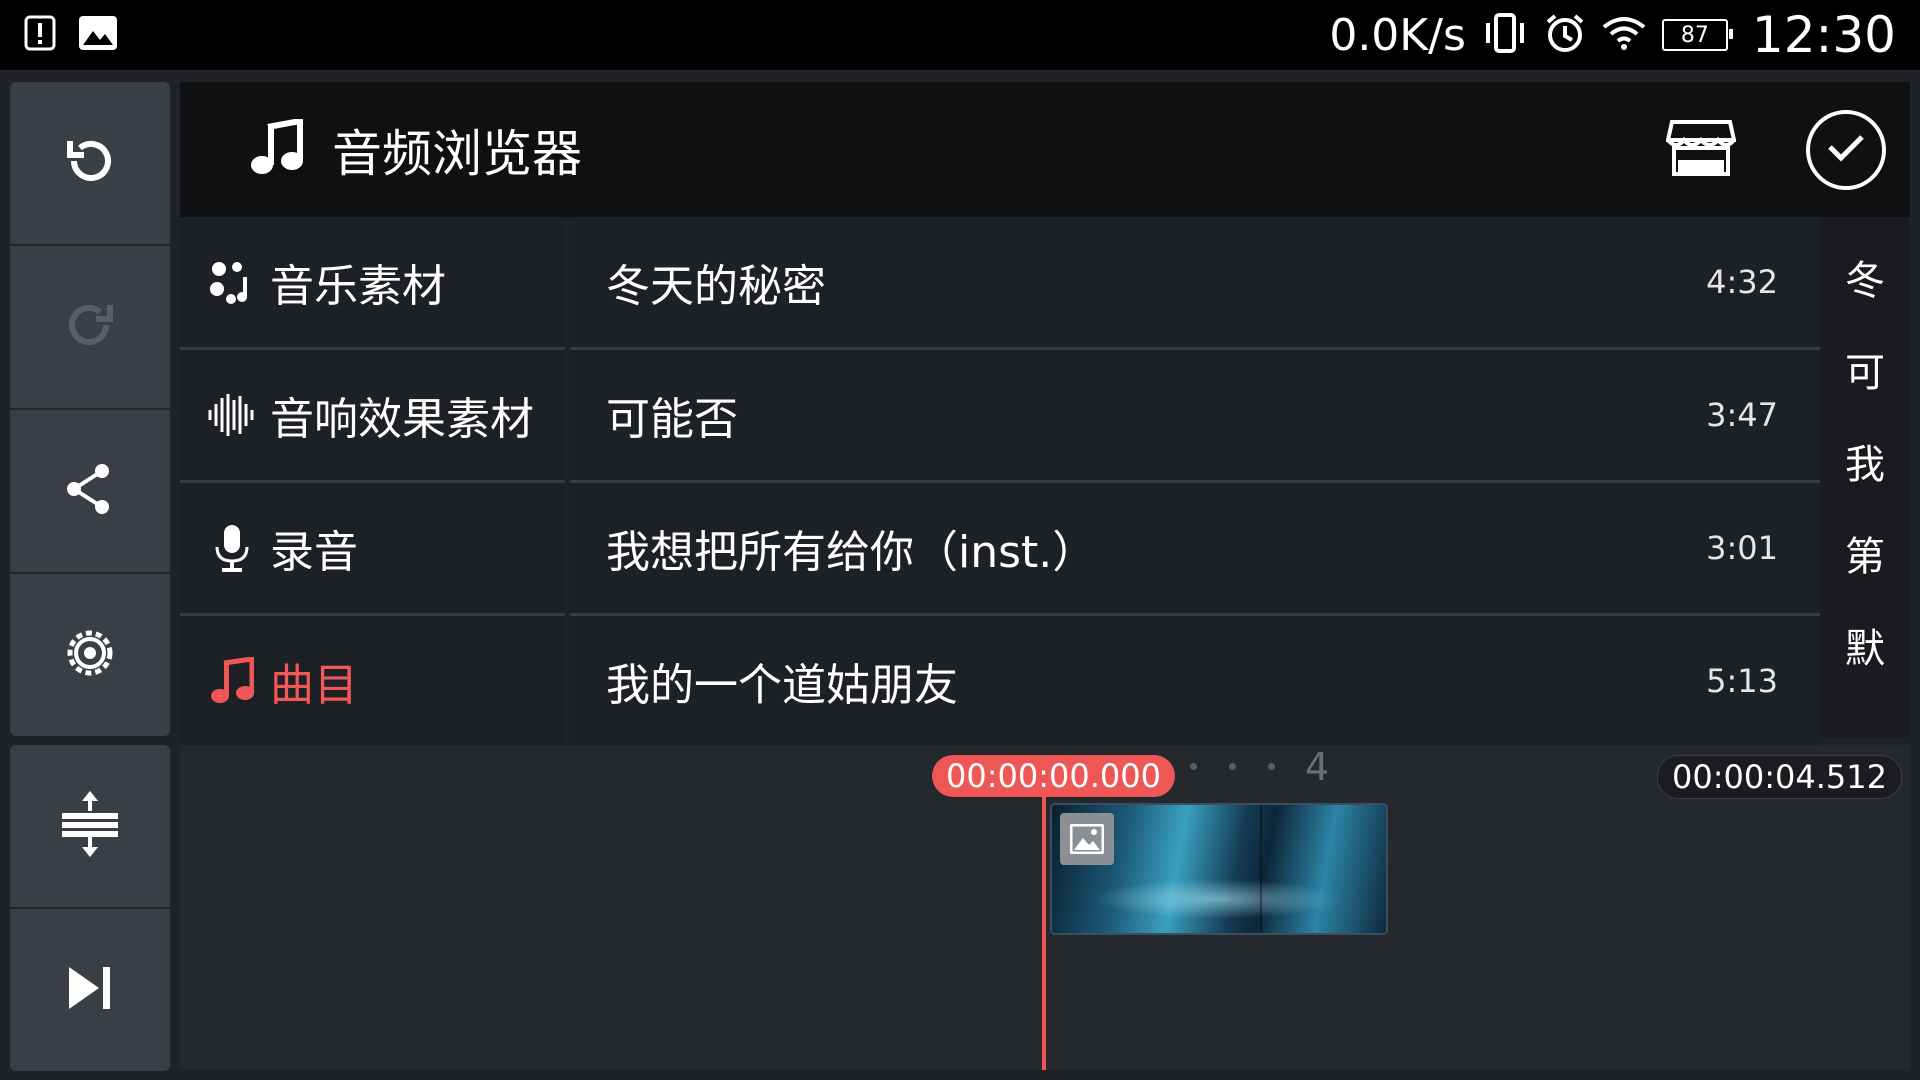 Image resolution: width=1920 pixels, height=1080 pixels. Describe the element at coordinates (372, 549) in the screenshot. I see `category-recording: 录音` at that location.